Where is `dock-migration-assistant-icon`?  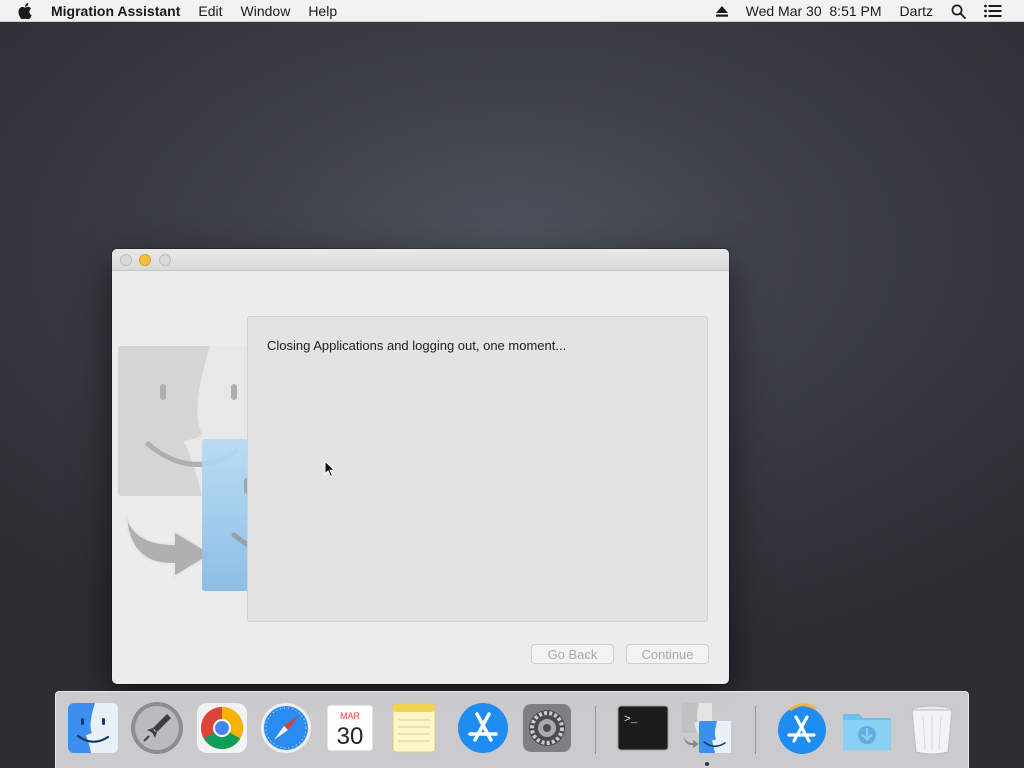 dock-migration-assistant-icon is located at coordinates (707, 728).